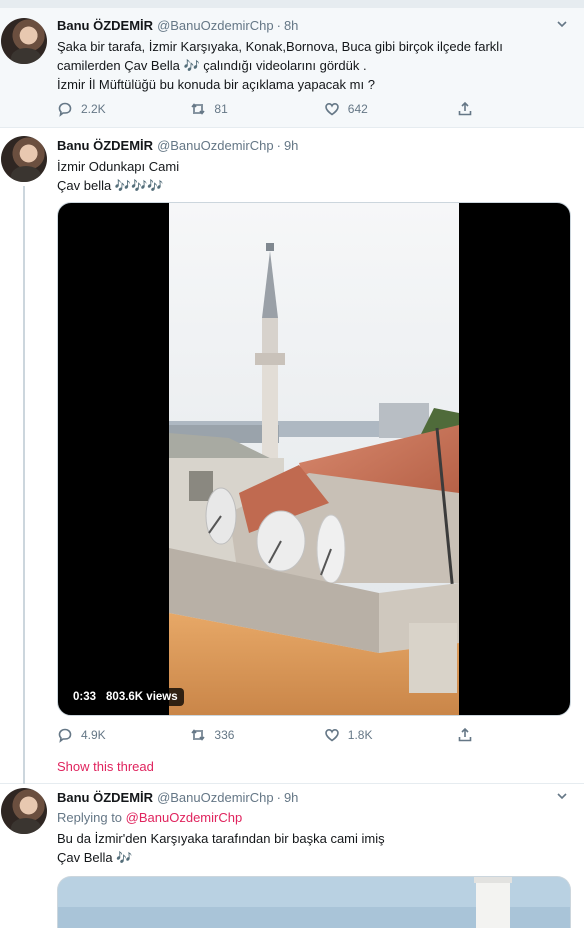 The width and height of the screenshot is (584, 928). What do you see at coordinates (123, 735) in the screenshot?
I see `reply-button: 4.9K` at bounding box center [123, 735].